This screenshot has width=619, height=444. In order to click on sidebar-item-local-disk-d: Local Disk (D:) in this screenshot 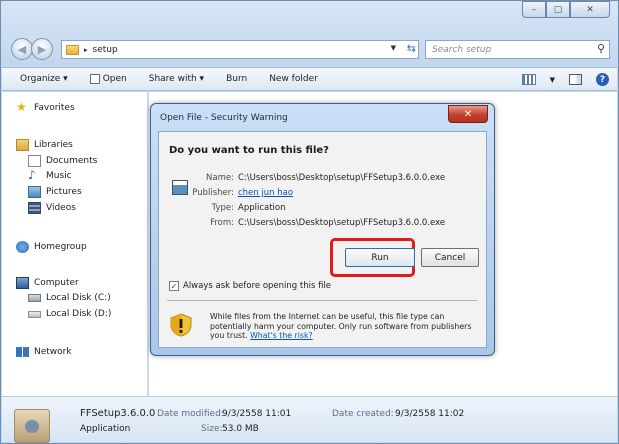, I will do `click(69, 314)`.